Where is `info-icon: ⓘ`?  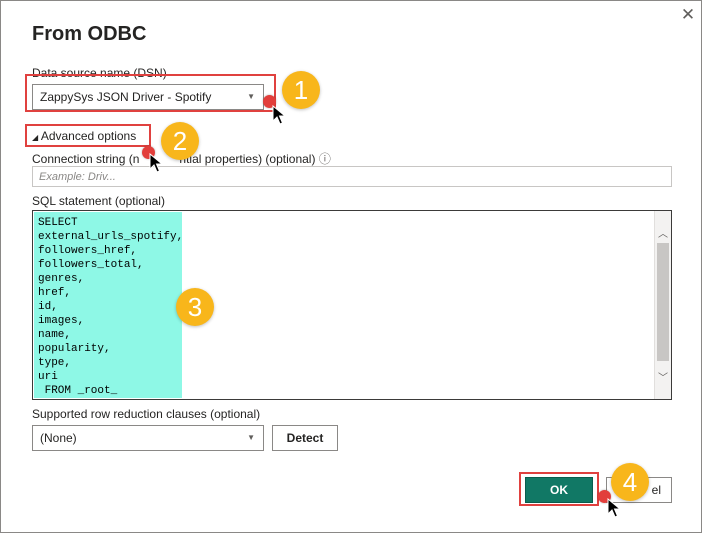
info-icon: ⓘ is located at coordinates (324, 159).